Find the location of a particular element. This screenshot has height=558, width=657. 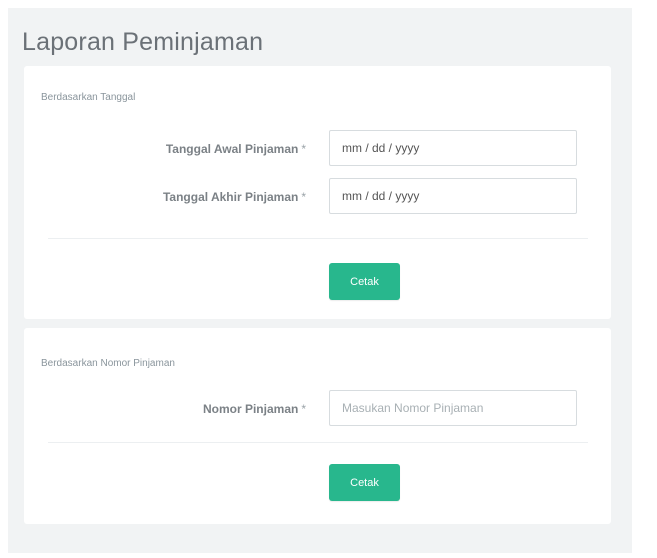

loan-number-input is located at coordinates (453, 408).